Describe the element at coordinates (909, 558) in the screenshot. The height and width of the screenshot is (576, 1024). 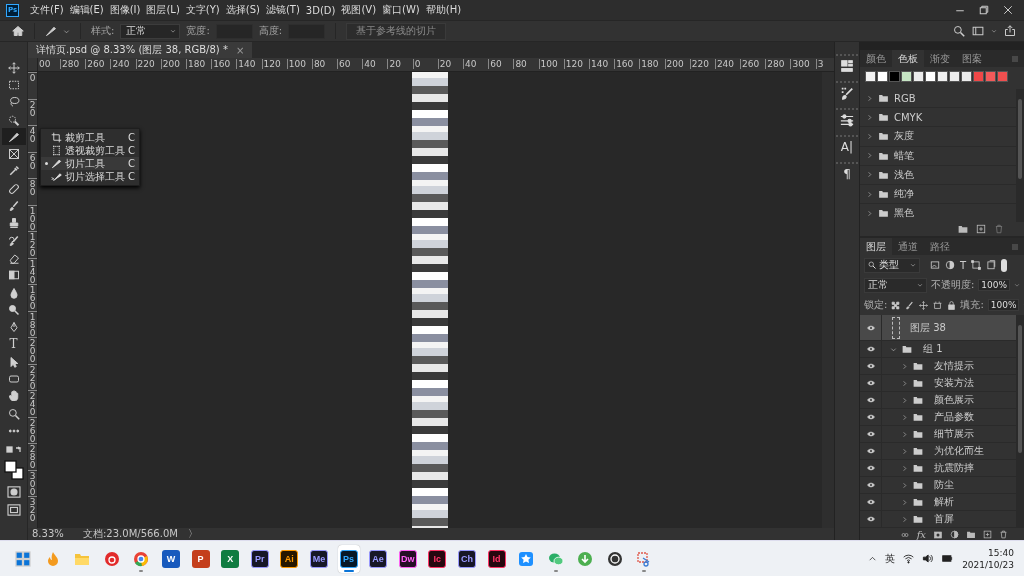
I see `wifi-icon` at that location.